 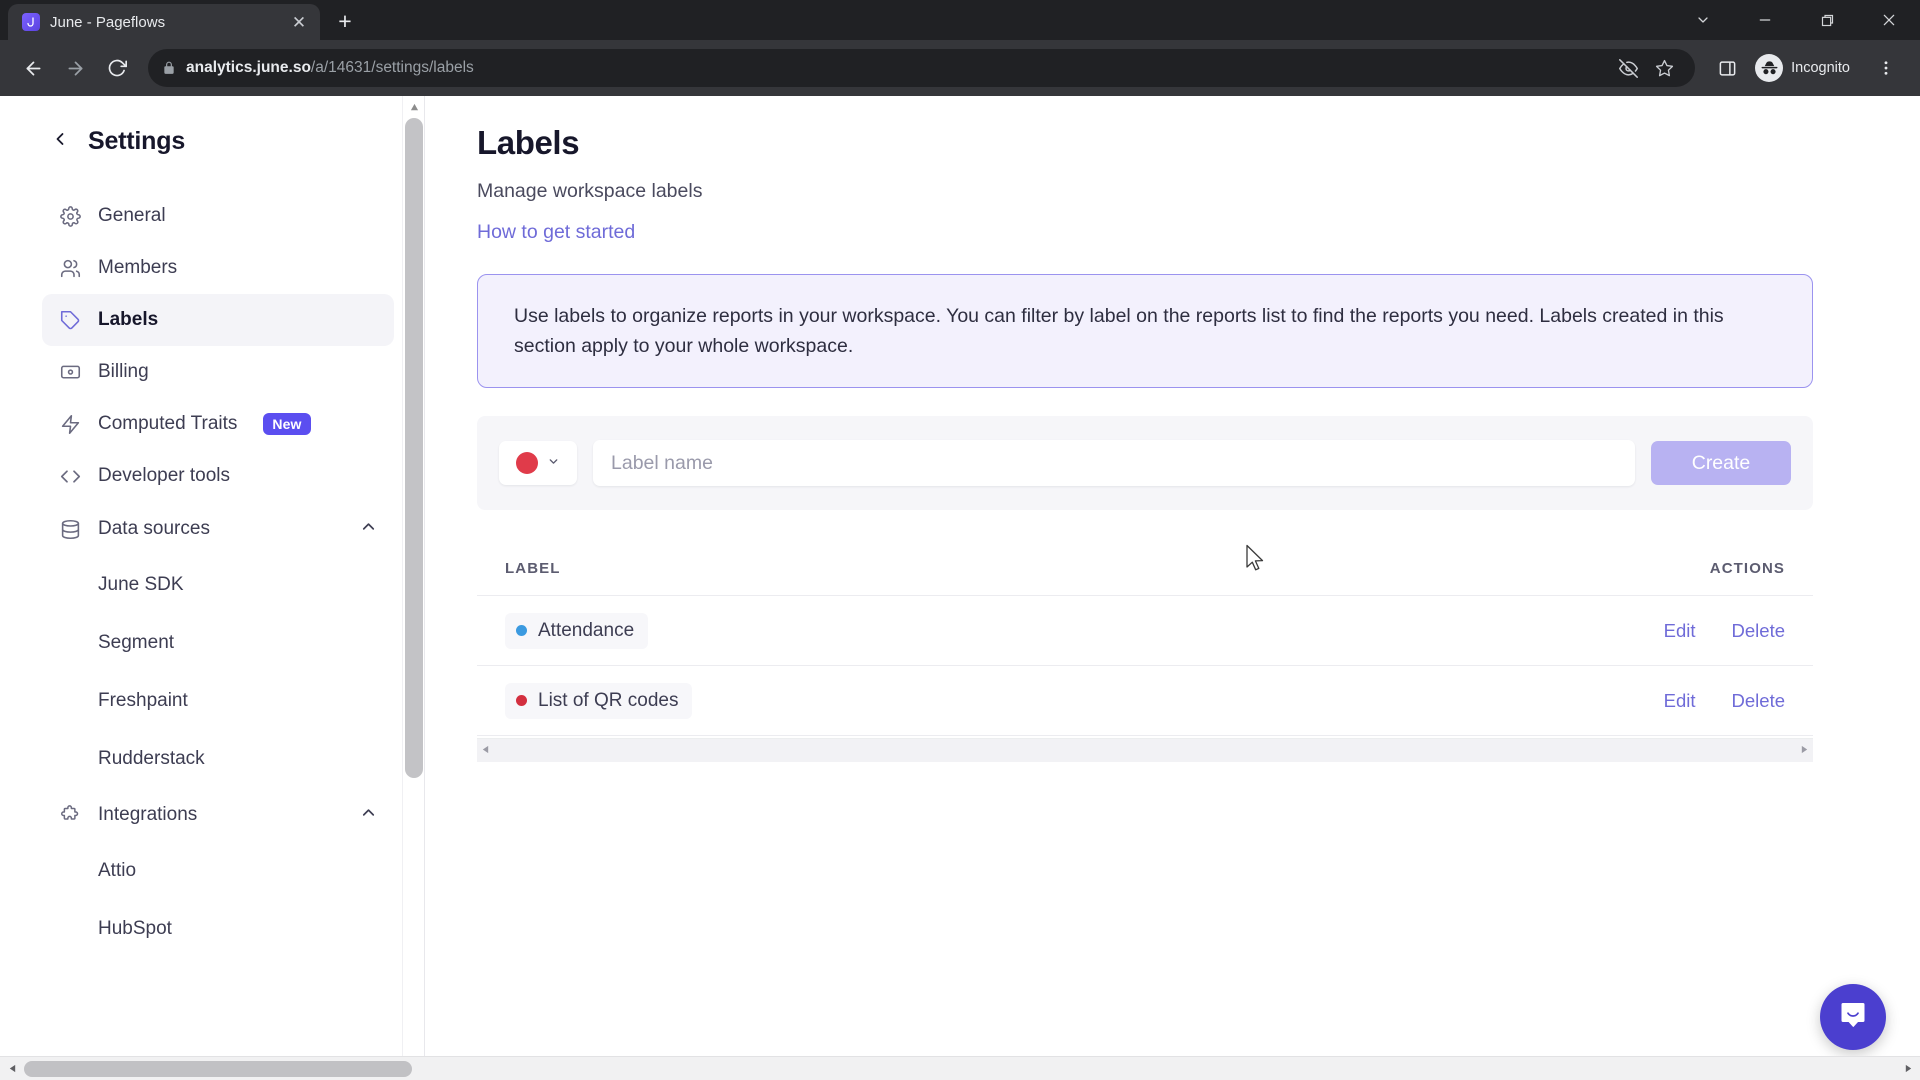 I want to click on forward-arrow-icon, so click(x=75, y=68).